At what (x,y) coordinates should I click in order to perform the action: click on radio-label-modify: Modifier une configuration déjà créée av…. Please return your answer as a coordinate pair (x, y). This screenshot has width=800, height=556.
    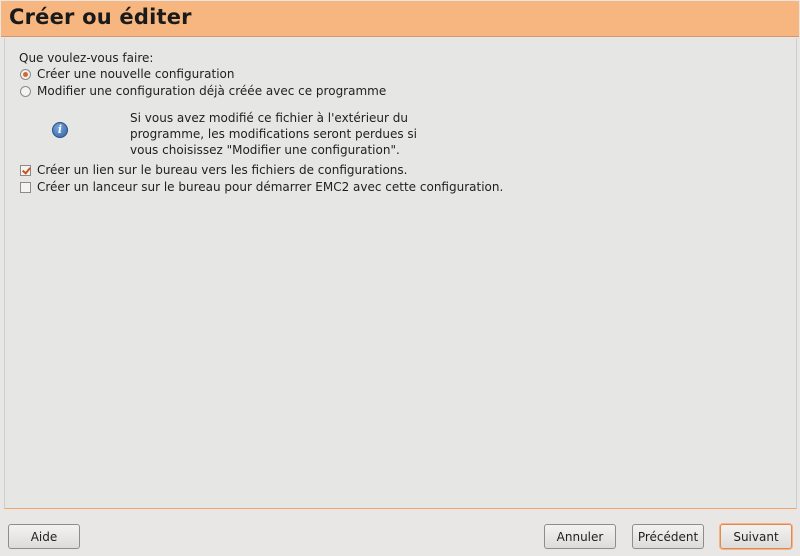
    Looking at the image, I should click on (212, 91).